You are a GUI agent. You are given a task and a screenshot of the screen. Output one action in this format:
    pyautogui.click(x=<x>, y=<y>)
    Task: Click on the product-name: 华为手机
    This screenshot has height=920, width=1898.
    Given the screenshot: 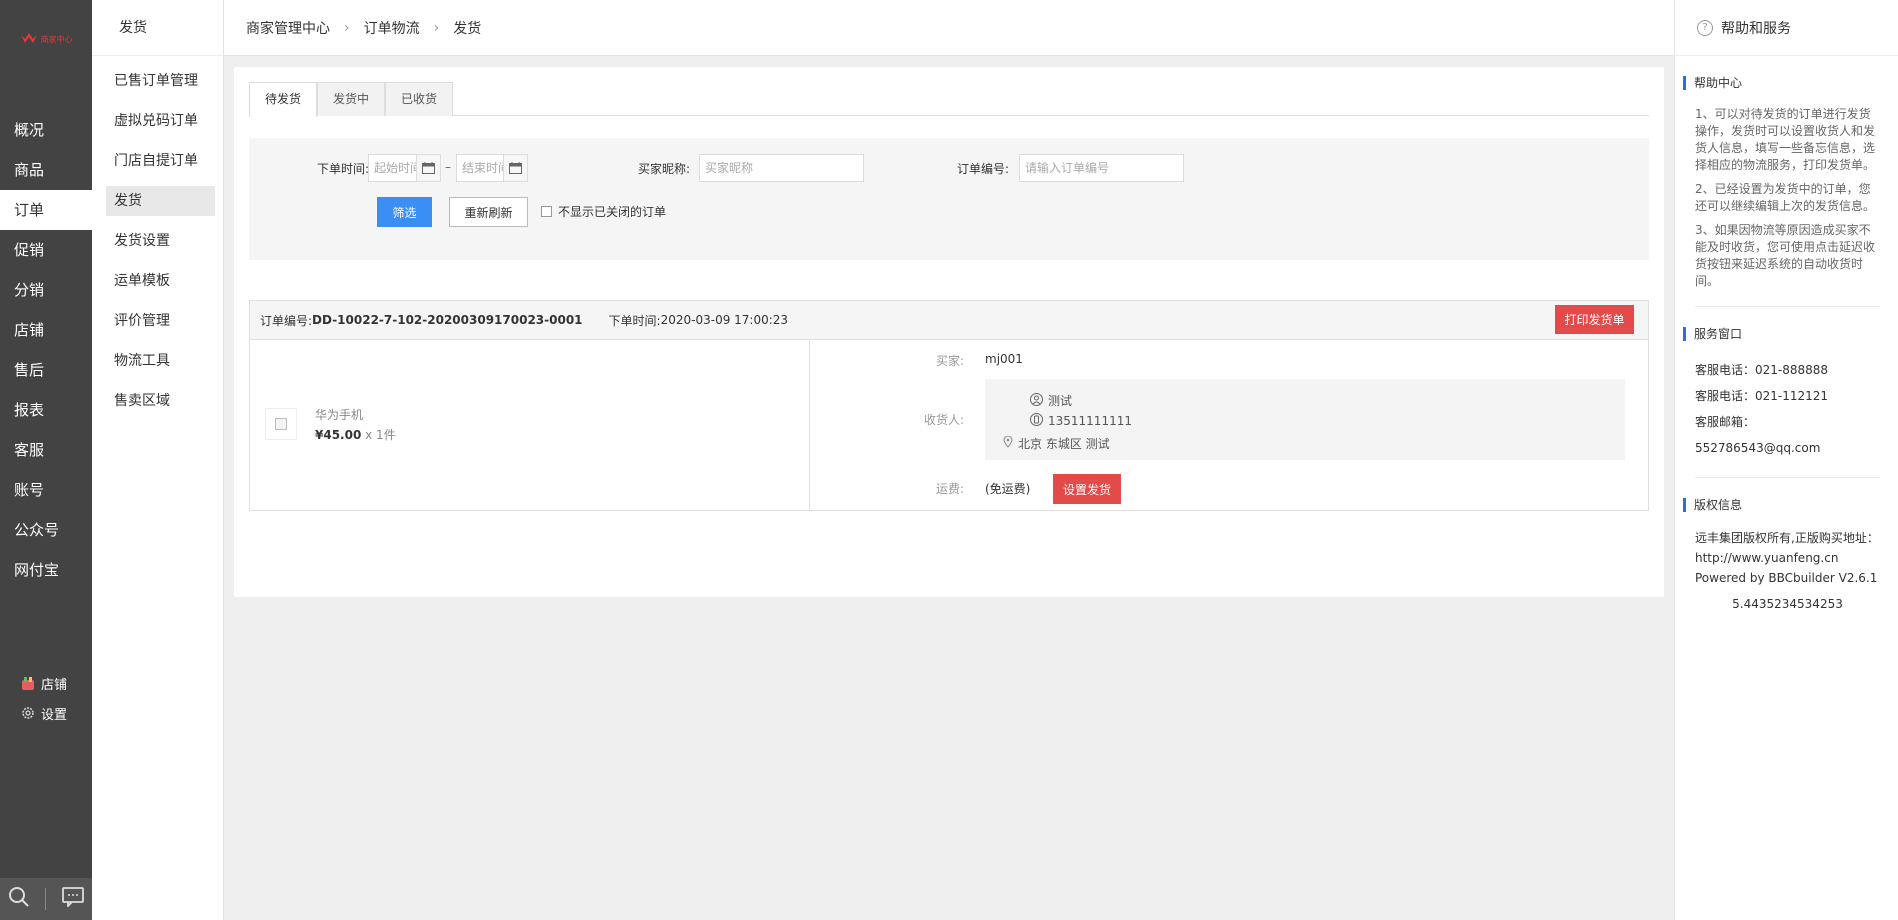 What is the action you would take?
    pyautogui.click(x=339, y=414)
    